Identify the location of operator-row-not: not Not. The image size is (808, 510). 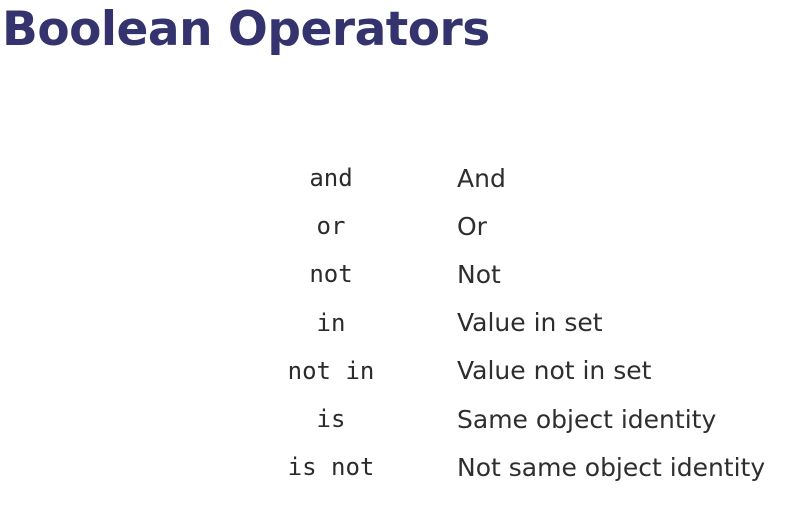
(535, 274).